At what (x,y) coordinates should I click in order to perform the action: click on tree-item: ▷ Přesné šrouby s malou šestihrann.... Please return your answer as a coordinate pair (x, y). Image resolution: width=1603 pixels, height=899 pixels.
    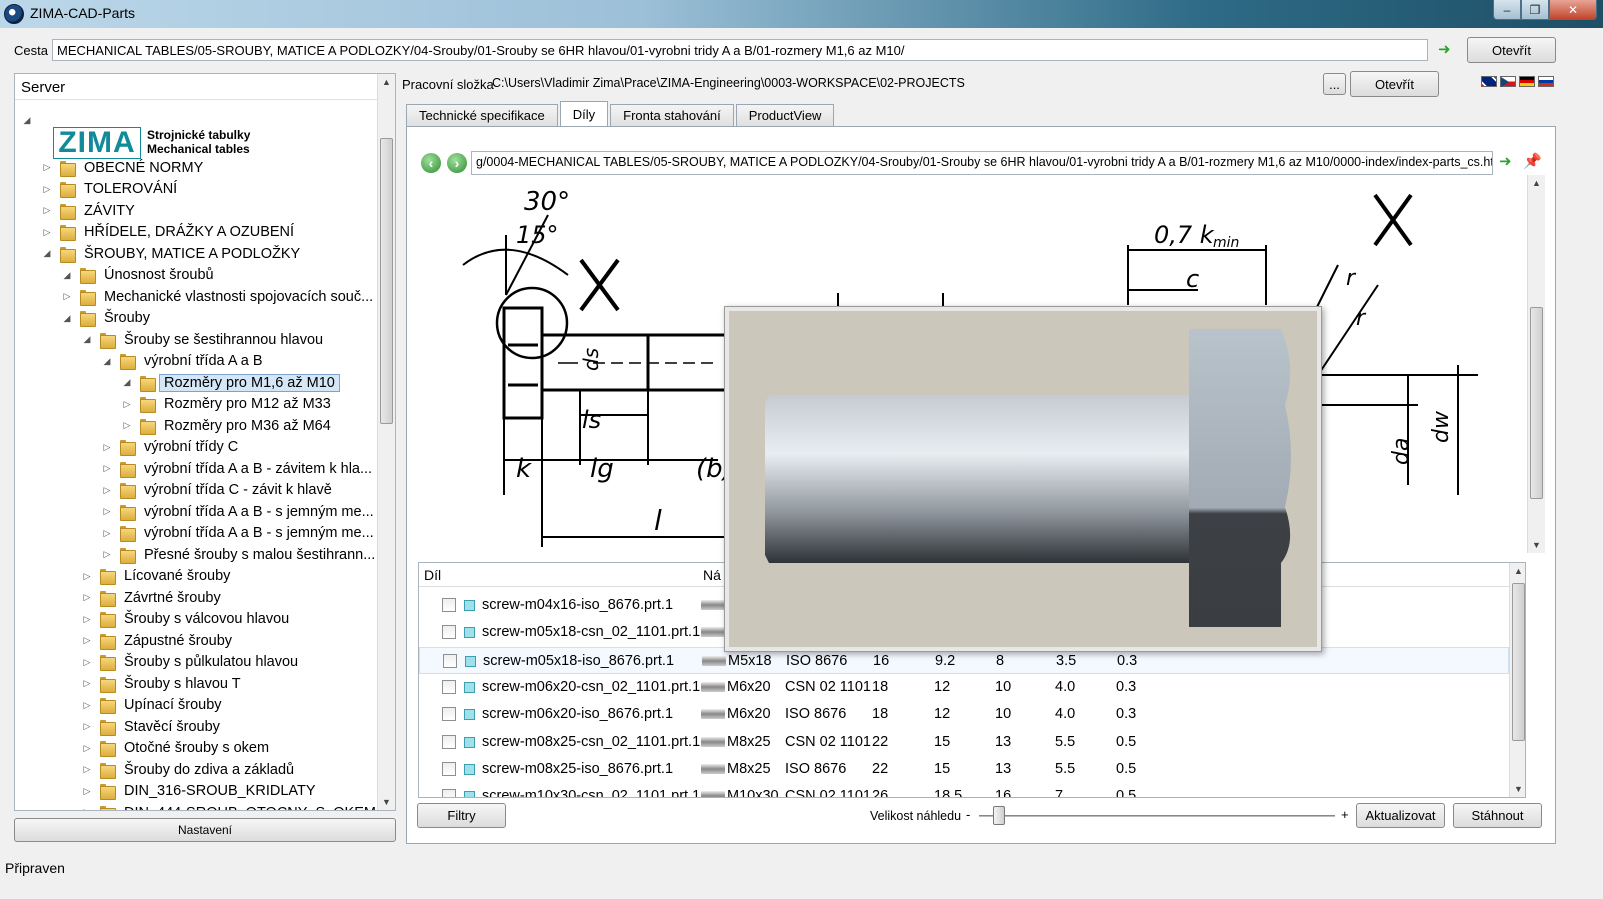
    Looking at the image, I should click on (239, 554).